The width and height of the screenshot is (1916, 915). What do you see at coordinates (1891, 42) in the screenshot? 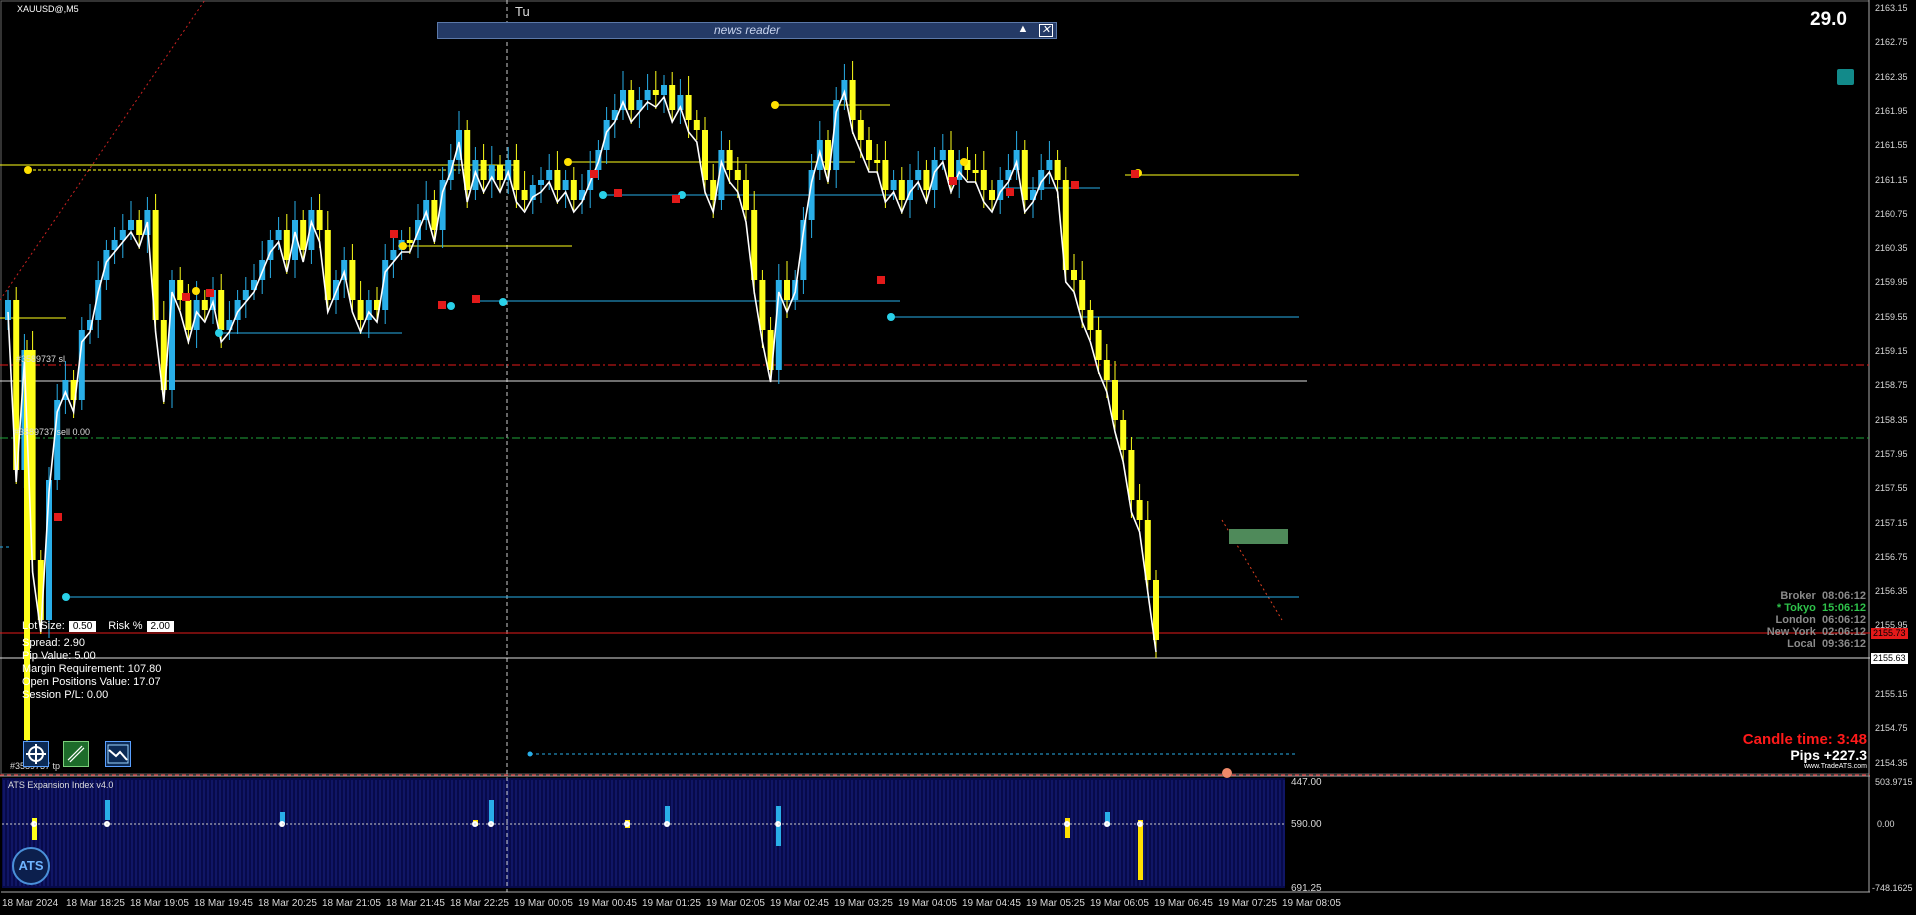
I see `price-tick-label: 2162.75` at bounding box center [1891, 42].